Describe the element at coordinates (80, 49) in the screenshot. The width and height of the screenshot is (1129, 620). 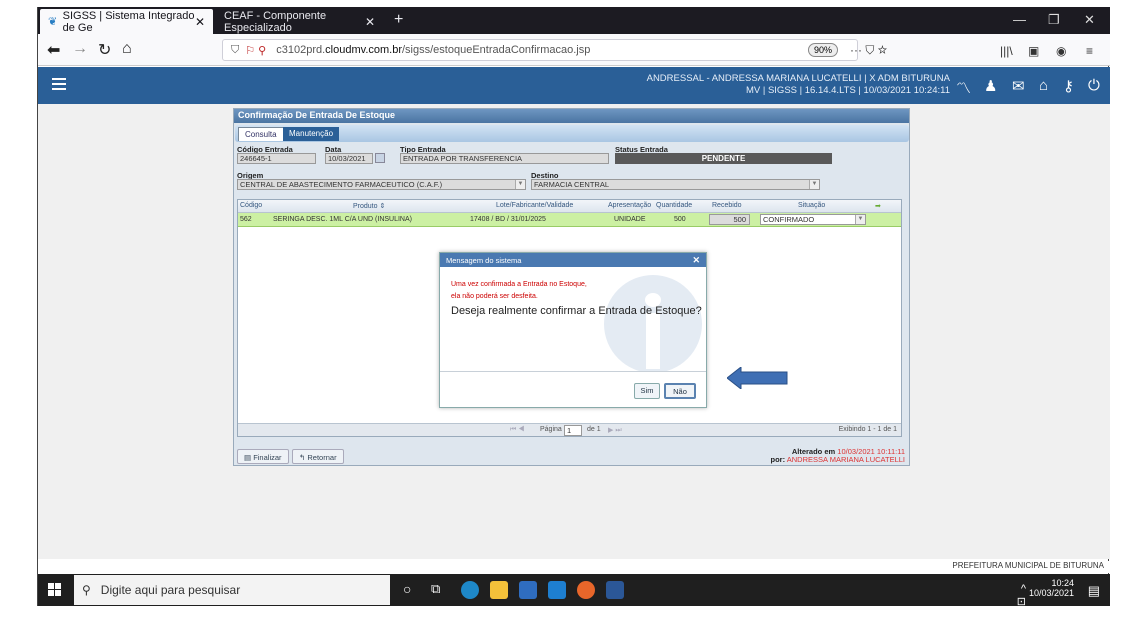
I see `forward-icon: →` at that location.